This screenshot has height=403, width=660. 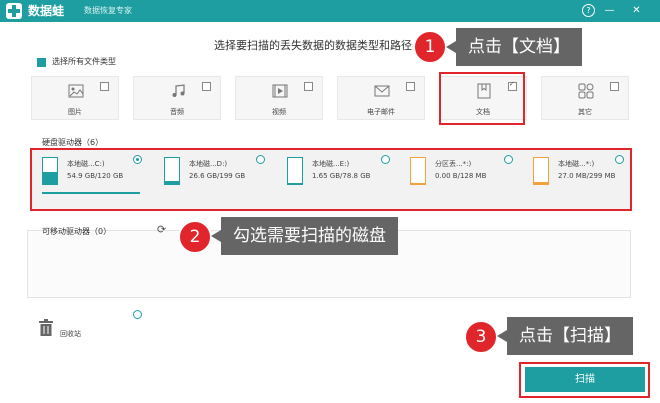 What do you see at coordinates (46, 327) in the screenshot?
I see `trash-icon` at bounding box center [46, 327].